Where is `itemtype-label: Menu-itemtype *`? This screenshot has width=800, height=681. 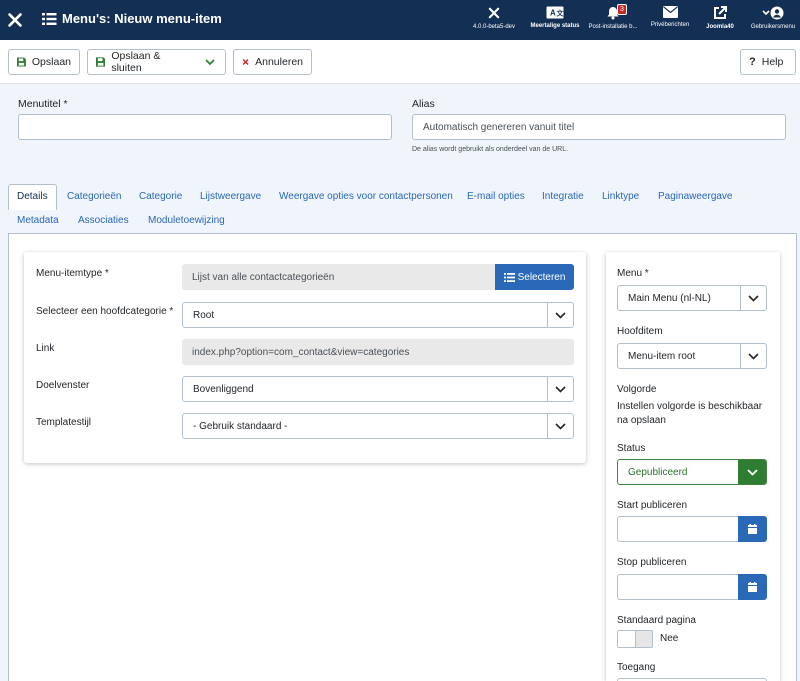
itemtype-label: Menu-itemtype * is located at coordinates (72, 273).